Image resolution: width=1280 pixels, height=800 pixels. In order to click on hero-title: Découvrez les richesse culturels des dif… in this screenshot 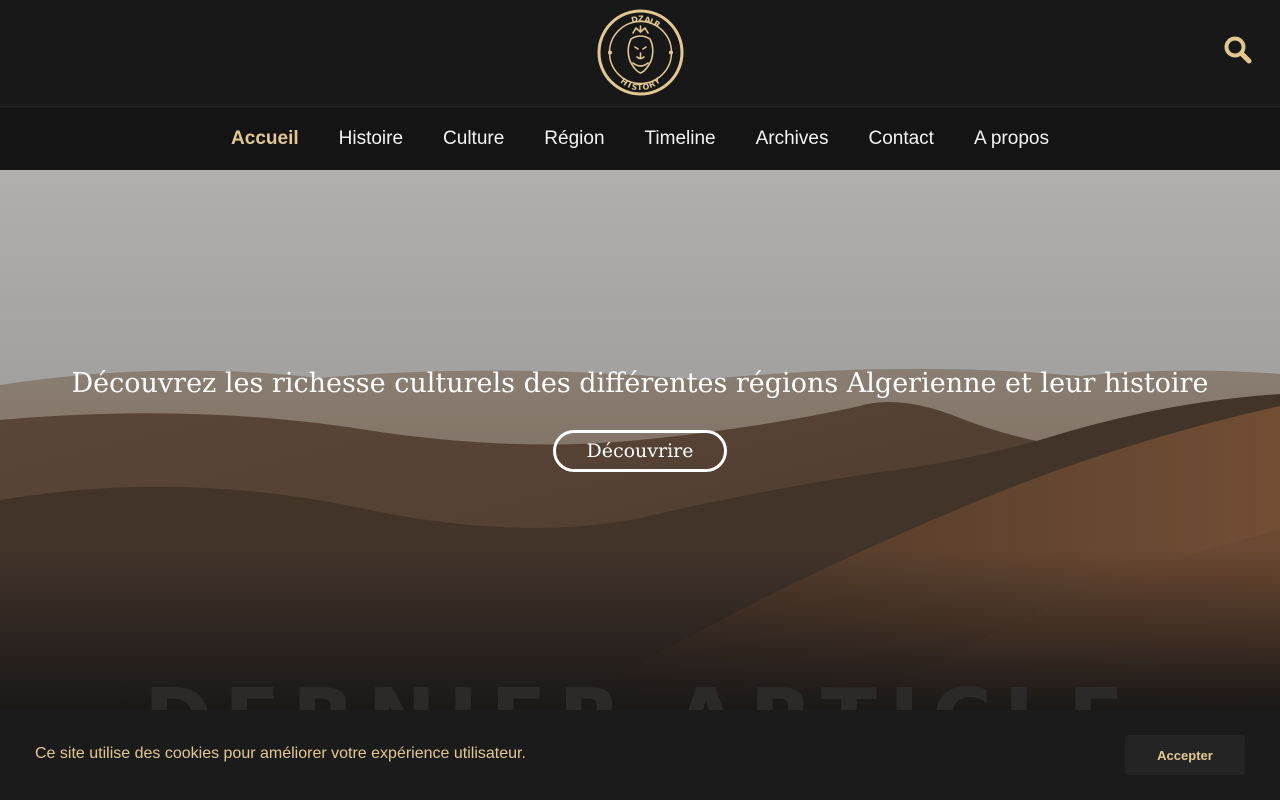, I will do `click(640, 383)`.